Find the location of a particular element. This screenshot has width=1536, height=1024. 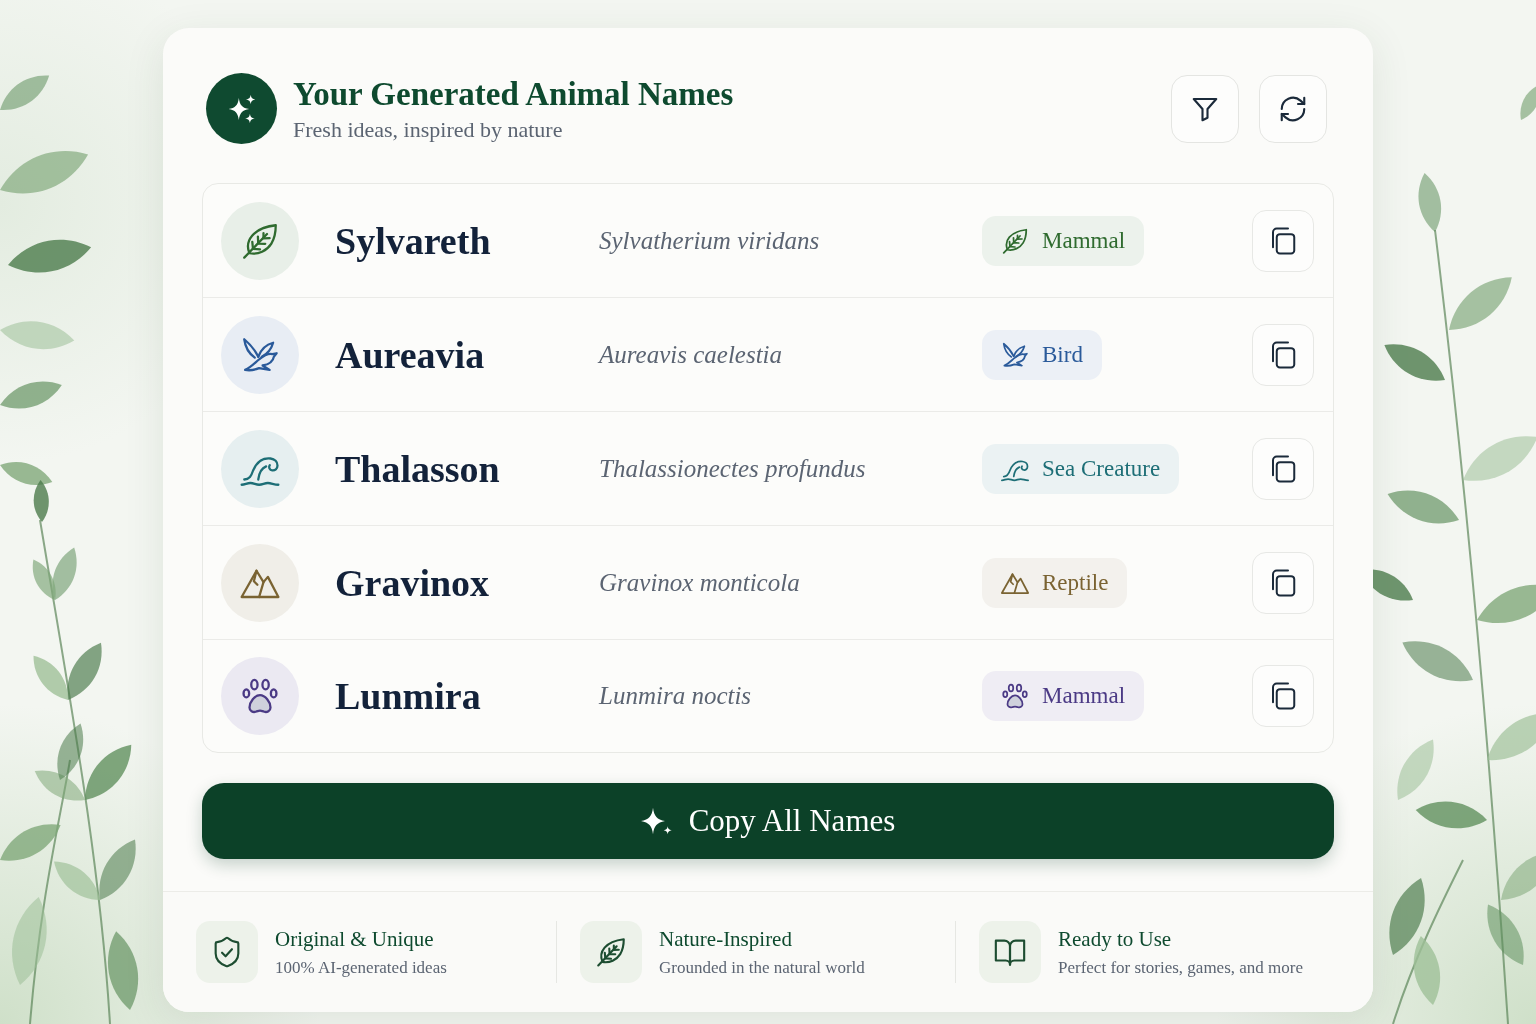

scientific-name: Aureavis caelestia is located at coordinates (691, 354).